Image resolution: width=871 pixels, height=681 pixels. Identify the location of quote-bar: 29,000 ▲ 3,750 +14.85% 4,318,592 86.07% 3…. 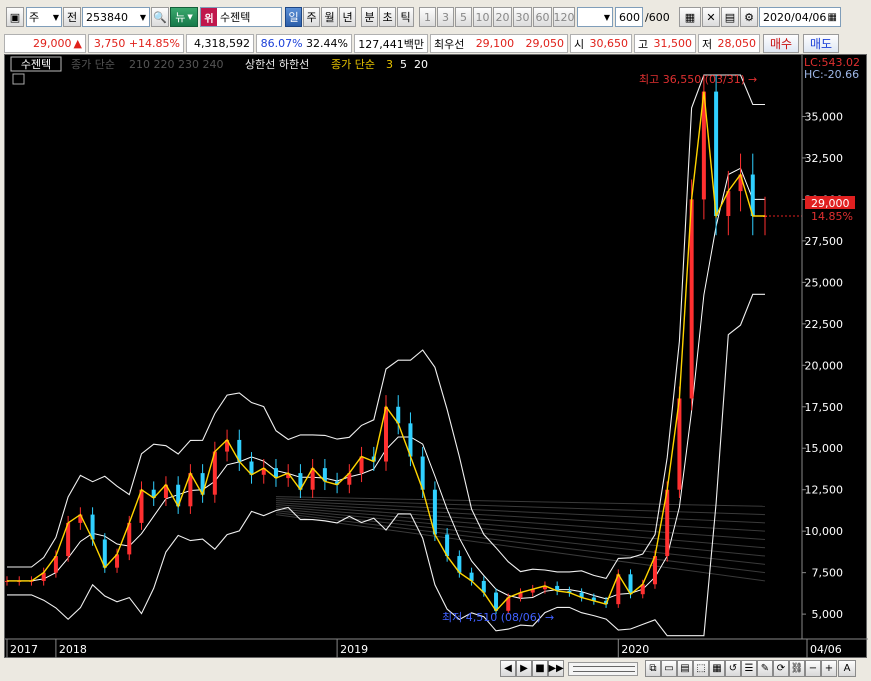
(435, 43).